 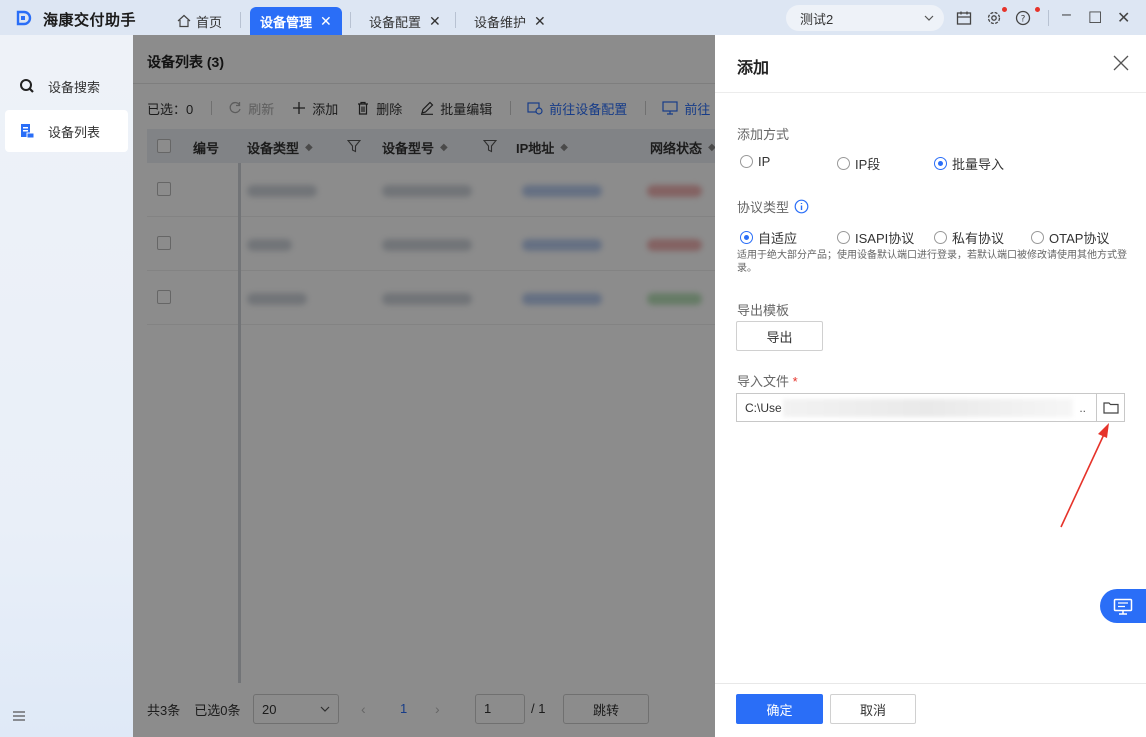 What do you see at coordinates (1084, 475) in the screenshot?
I see `annotation-arrow` at bounding box center [1084, 475].